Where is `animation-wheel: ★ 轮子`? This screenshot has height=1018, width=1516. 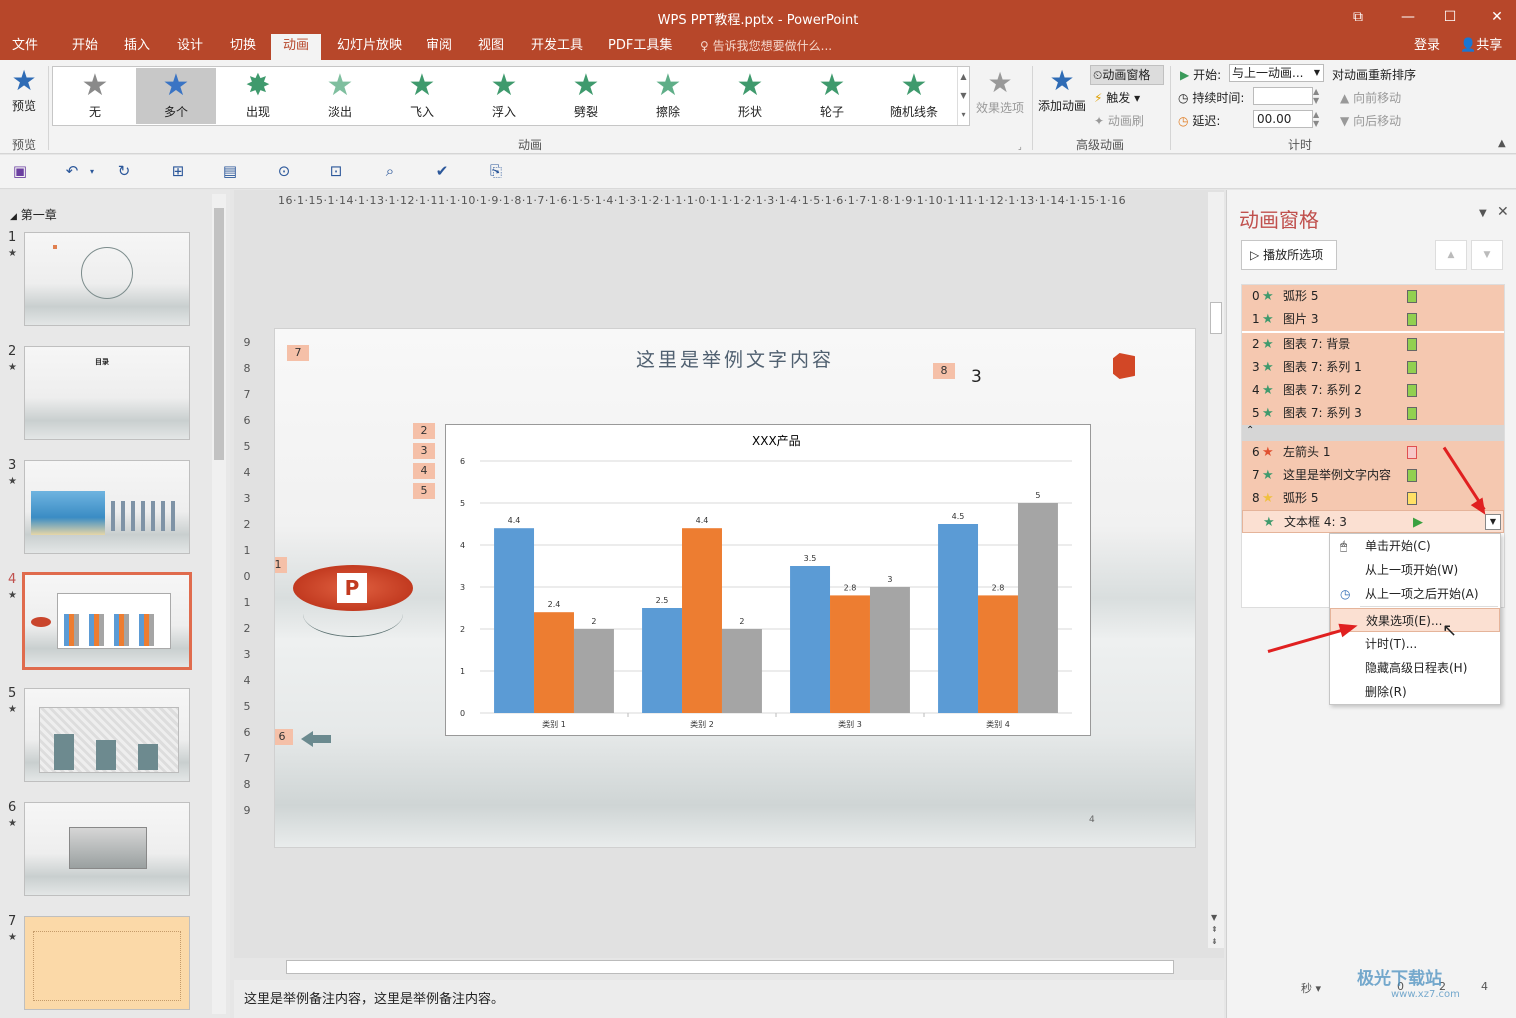
animation-wheel: ★ 轮子 is located at coordinates (832, 96).